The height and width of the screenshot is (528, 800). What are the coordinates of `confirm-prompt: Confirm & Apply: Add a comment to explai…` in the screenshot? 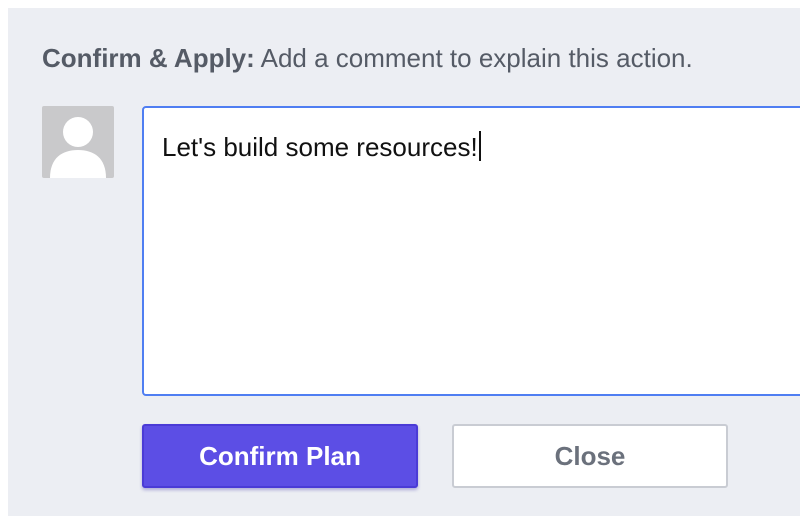 It's located at (367, 58).